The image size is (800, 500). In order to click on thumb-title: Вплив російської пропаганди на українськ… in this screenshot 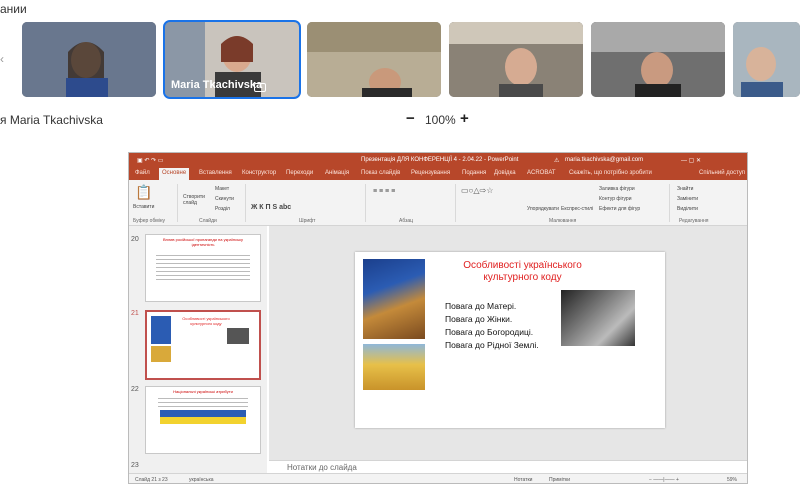, I will do `click(203, 242)`.